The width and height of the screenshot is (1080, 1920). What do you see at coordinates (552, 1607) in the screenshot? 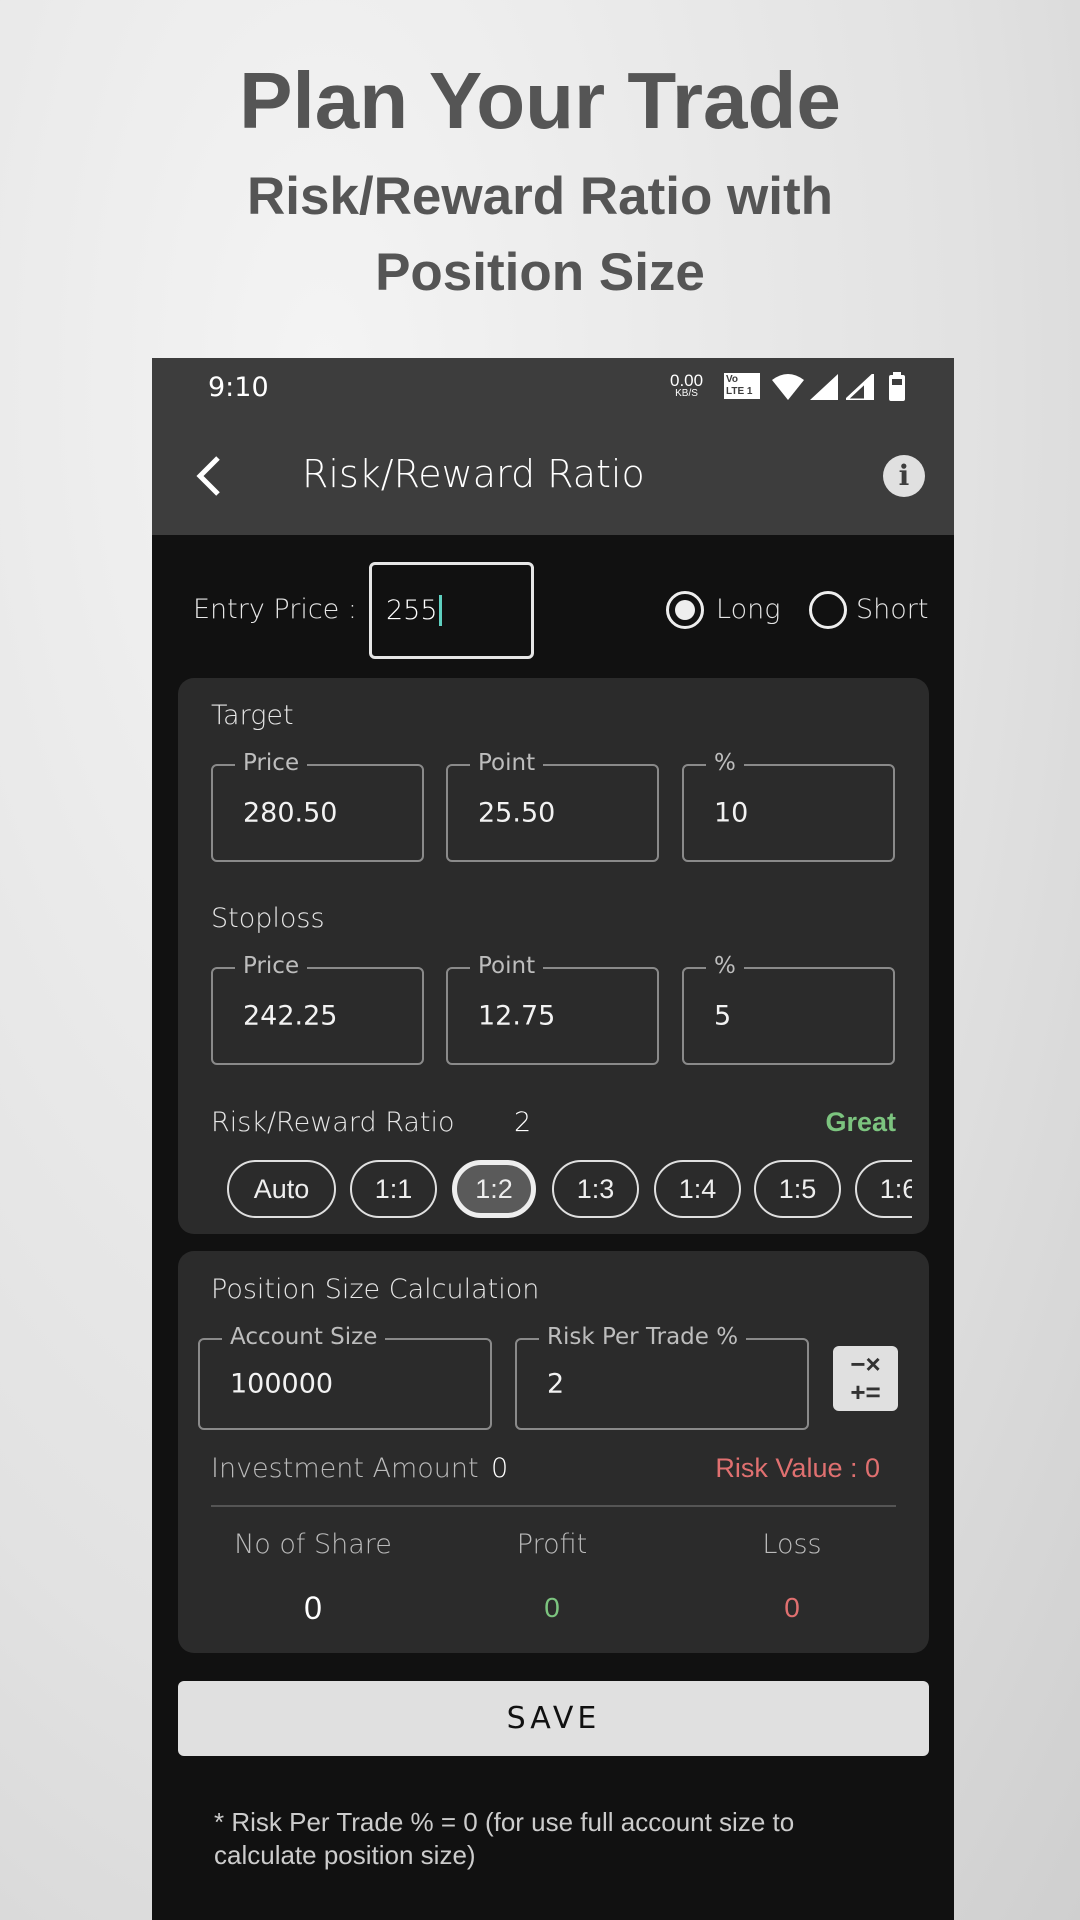
I see `profit-value: 0` at bounding box center [552, 1607].